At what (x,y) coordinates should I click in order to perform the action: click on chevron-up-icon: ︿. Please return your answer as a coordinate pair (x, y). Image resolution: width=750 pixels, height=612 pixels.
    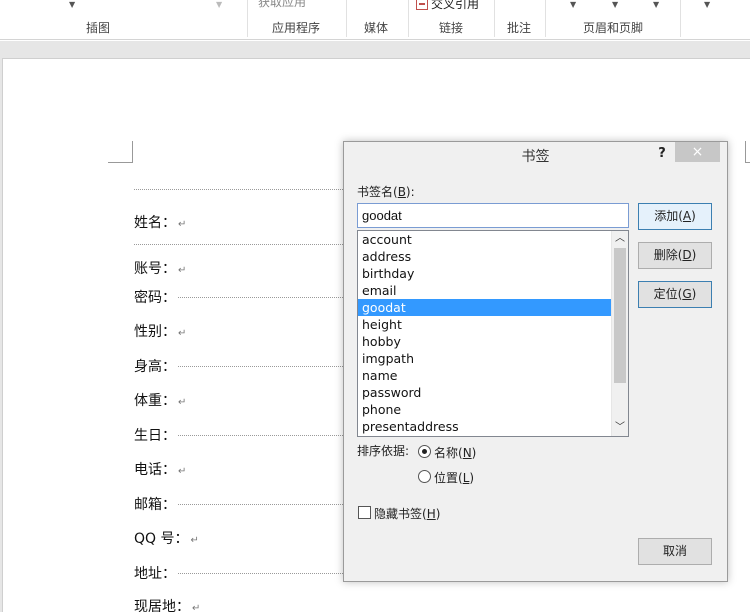
    Looking at the image, I should click on (620, 239).